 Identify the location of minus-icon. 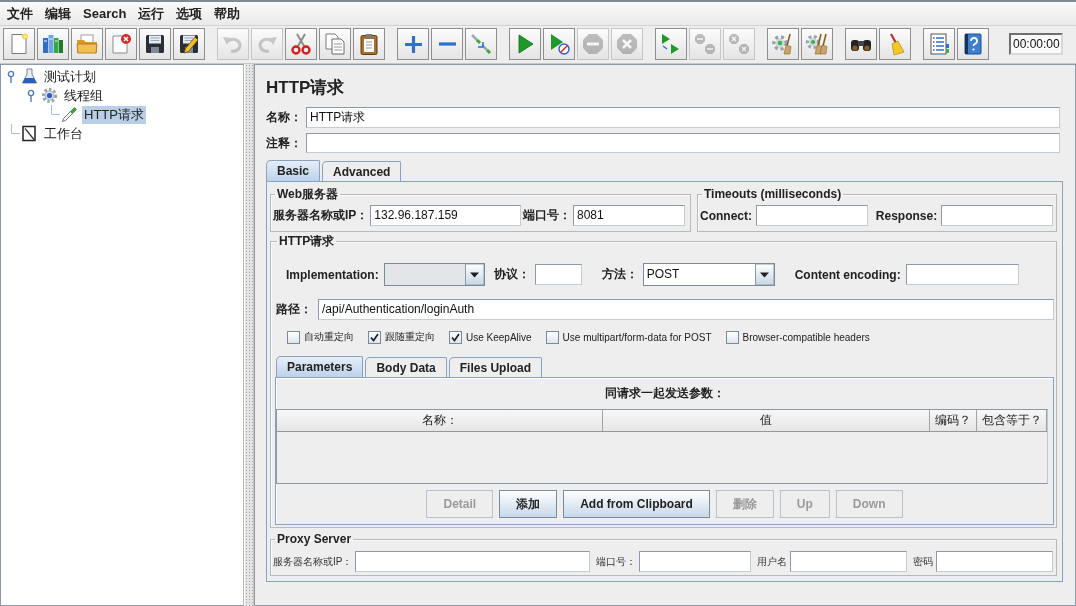
(447, 44).